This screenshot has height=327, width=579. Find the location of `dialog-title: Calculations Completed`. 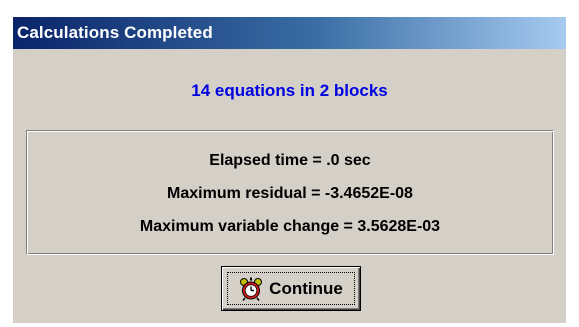

dialog-title: Calculations Completed is located at coordinates (115, 32).